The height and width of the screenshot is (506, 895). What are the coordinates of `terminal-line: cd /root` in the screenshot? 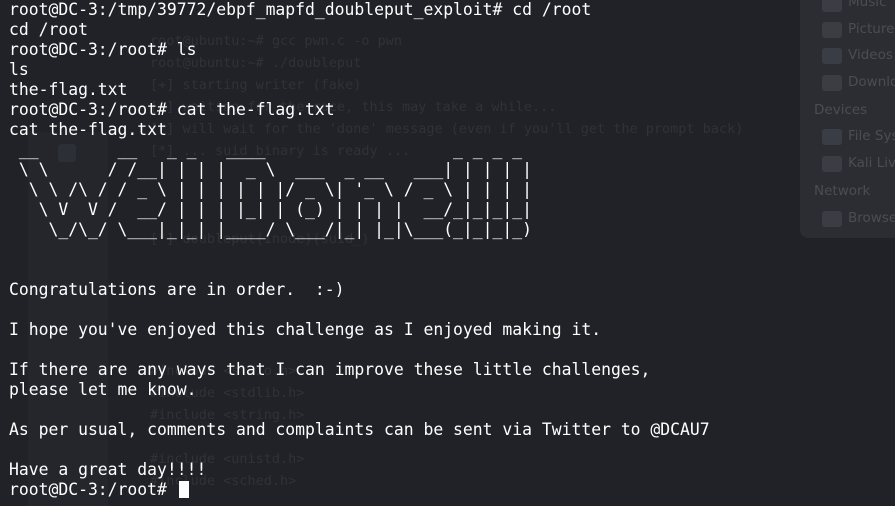 It's located at (48, 29).